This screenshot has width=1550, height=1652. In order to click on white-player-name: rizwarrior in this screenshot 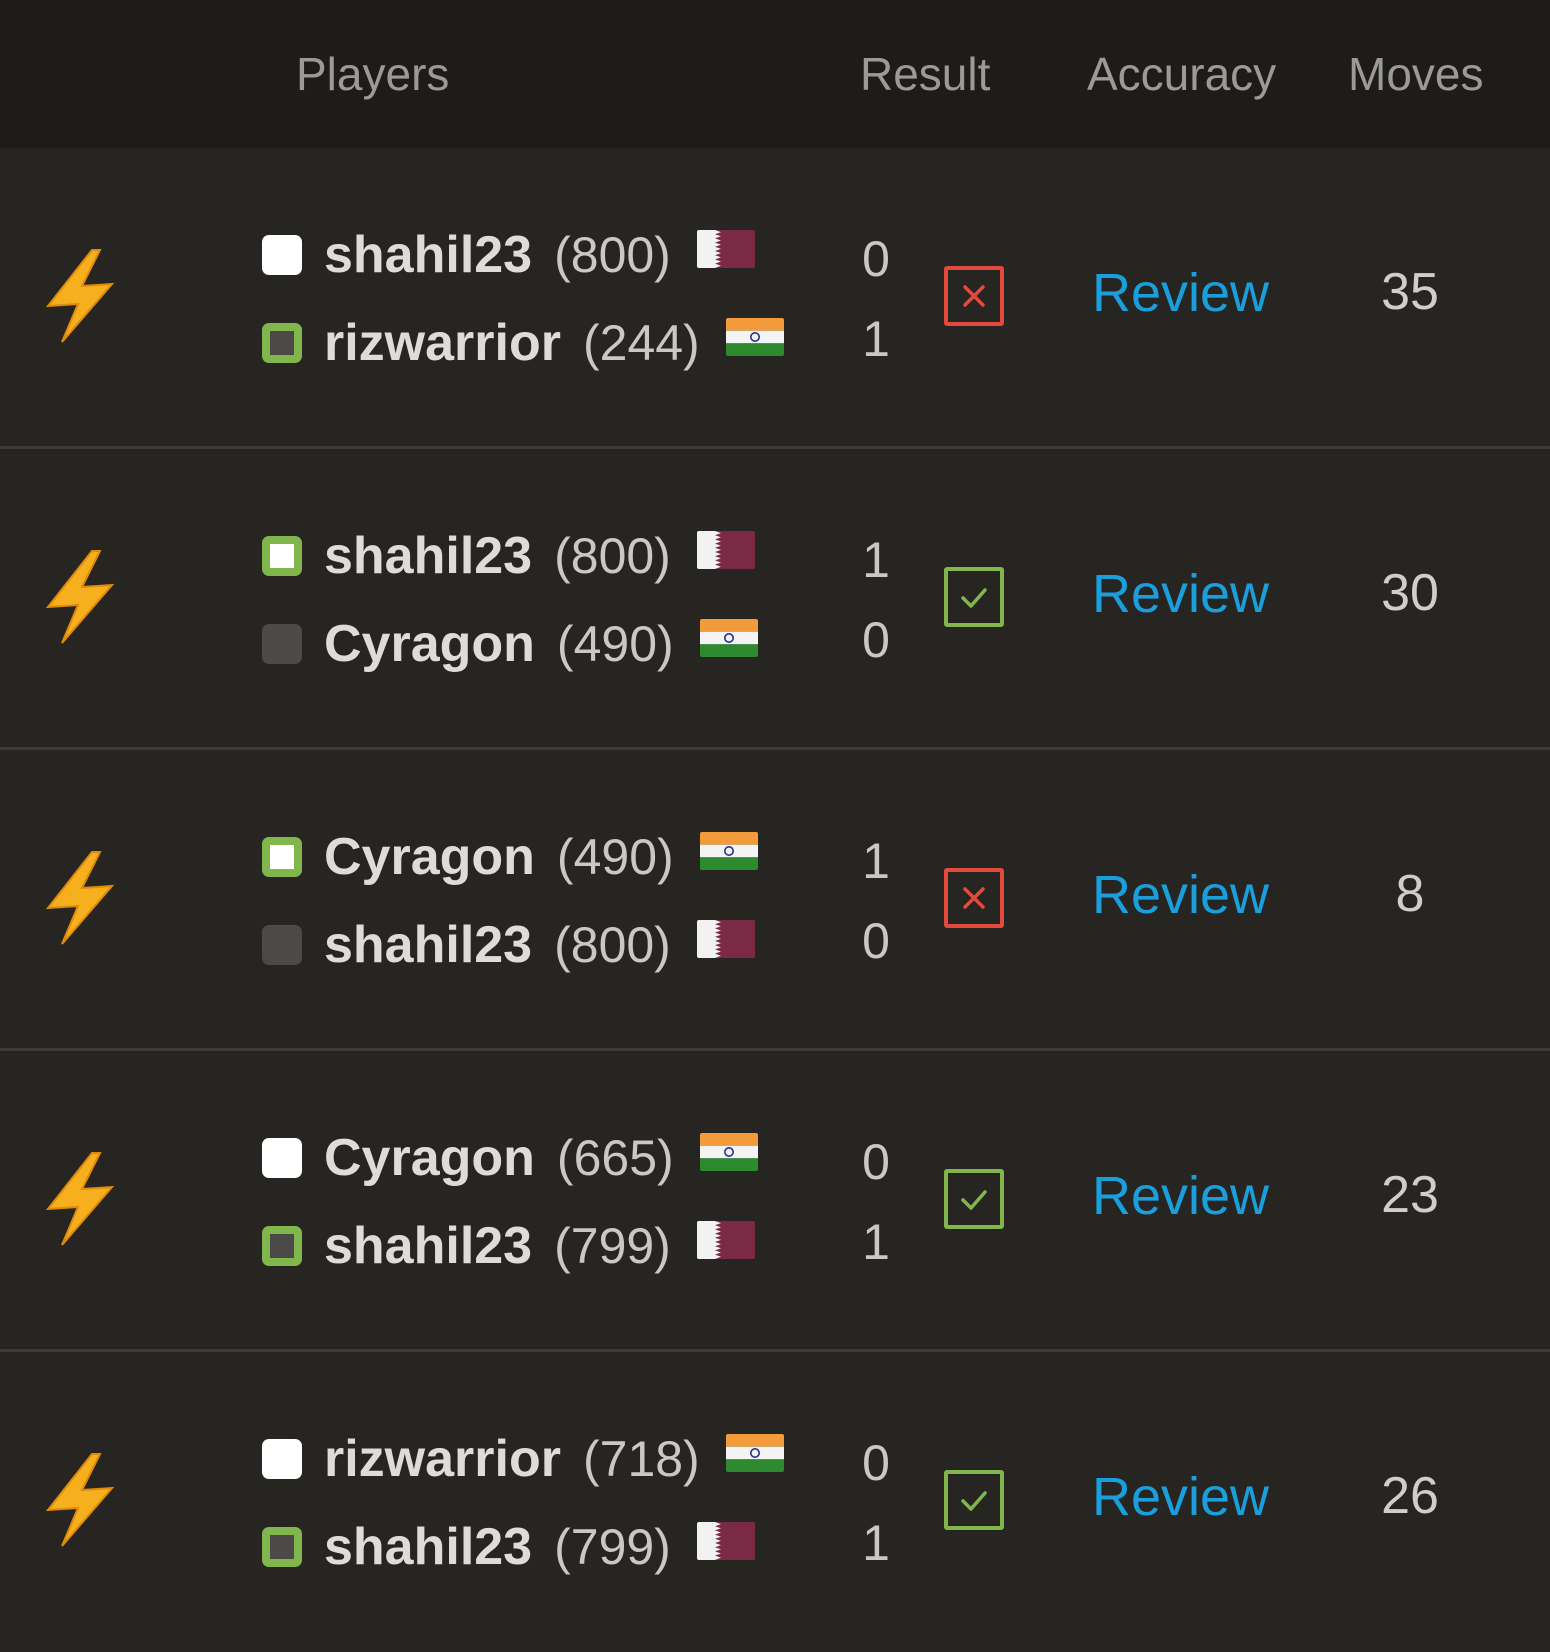, I will do `click(442, 1459)`.